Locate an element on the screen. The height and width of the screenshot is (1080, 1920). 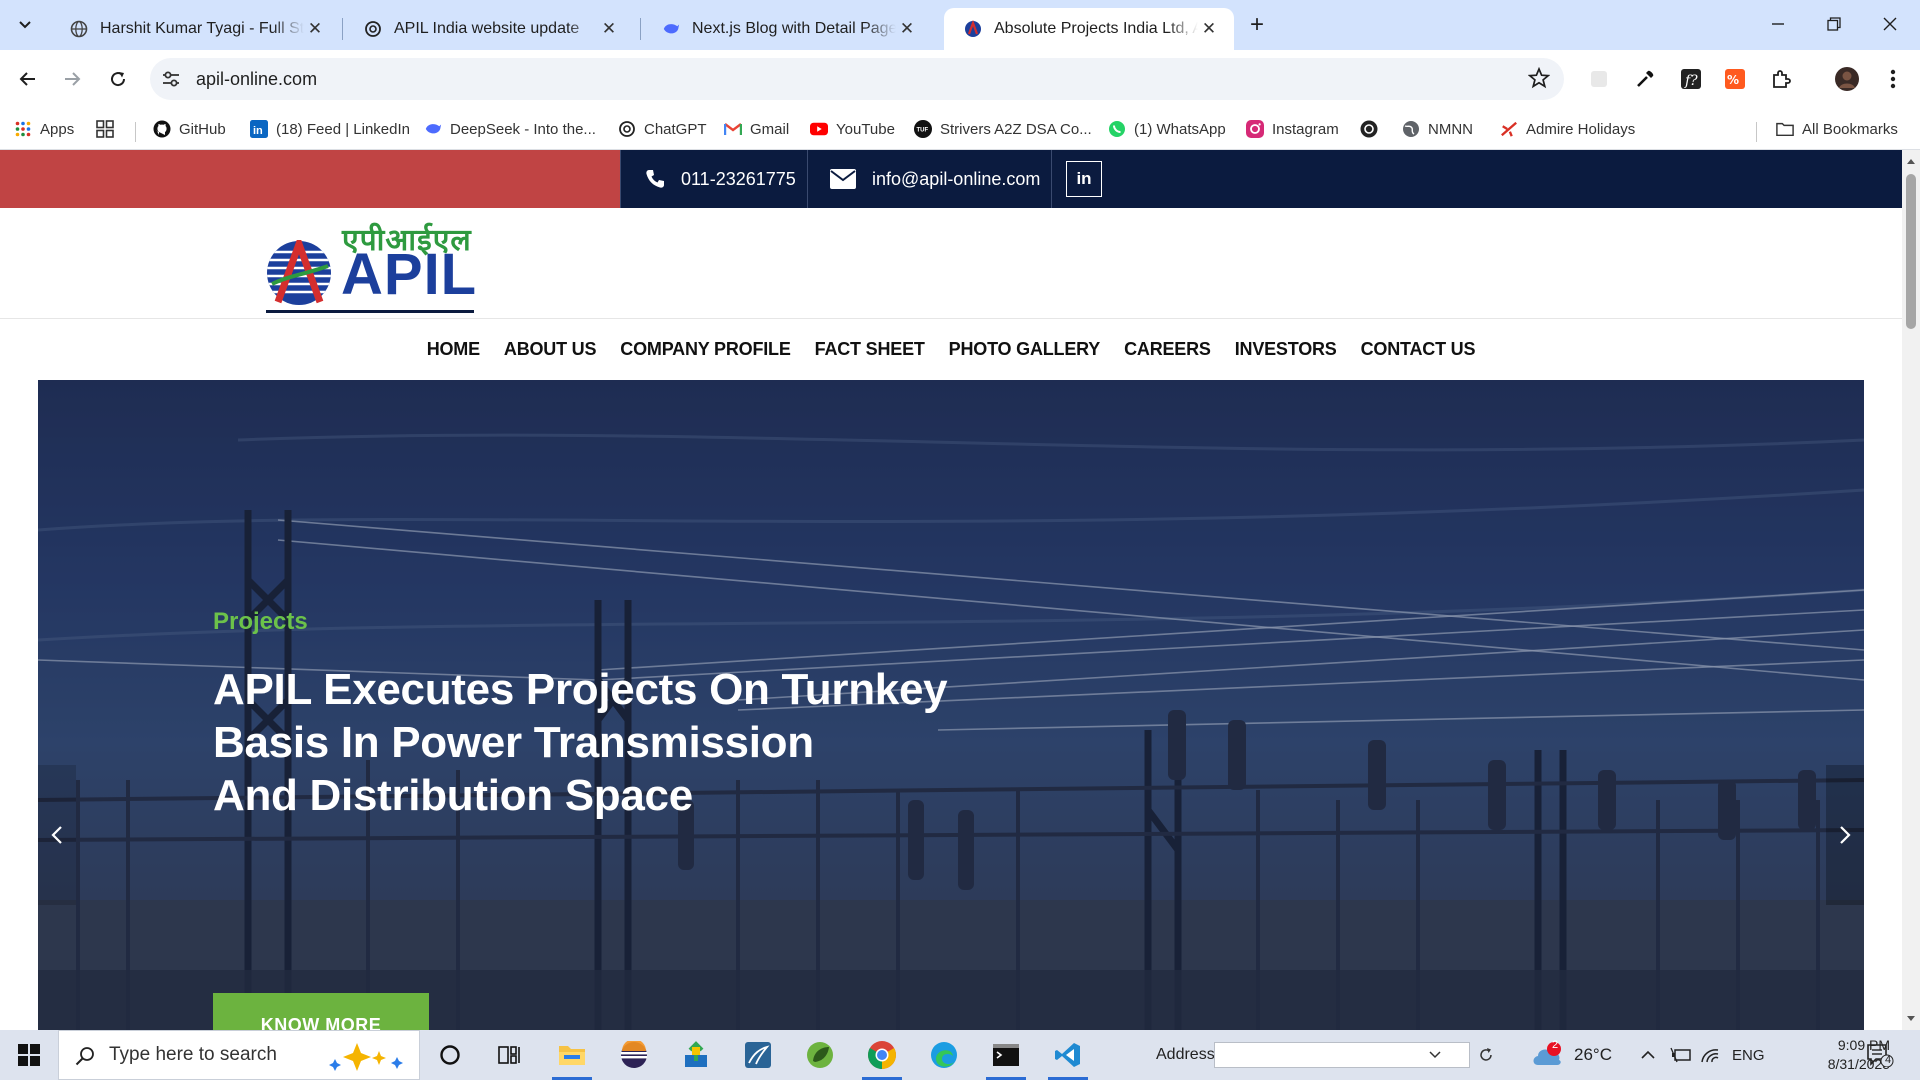
apil-logo: एपीआईएल APIL is located at coordinates (372, 265).